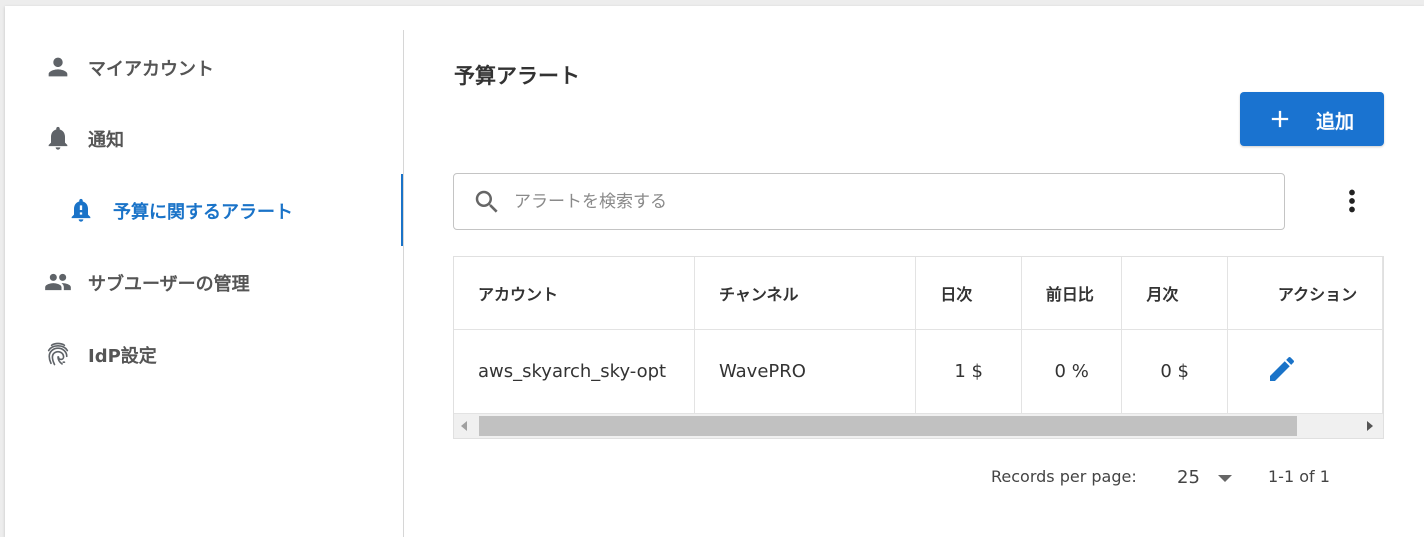 Image resolution: width=1424 pixels, height=537 pixels. I want to click on column-header-channel: チャンネル, so click(805, 293).